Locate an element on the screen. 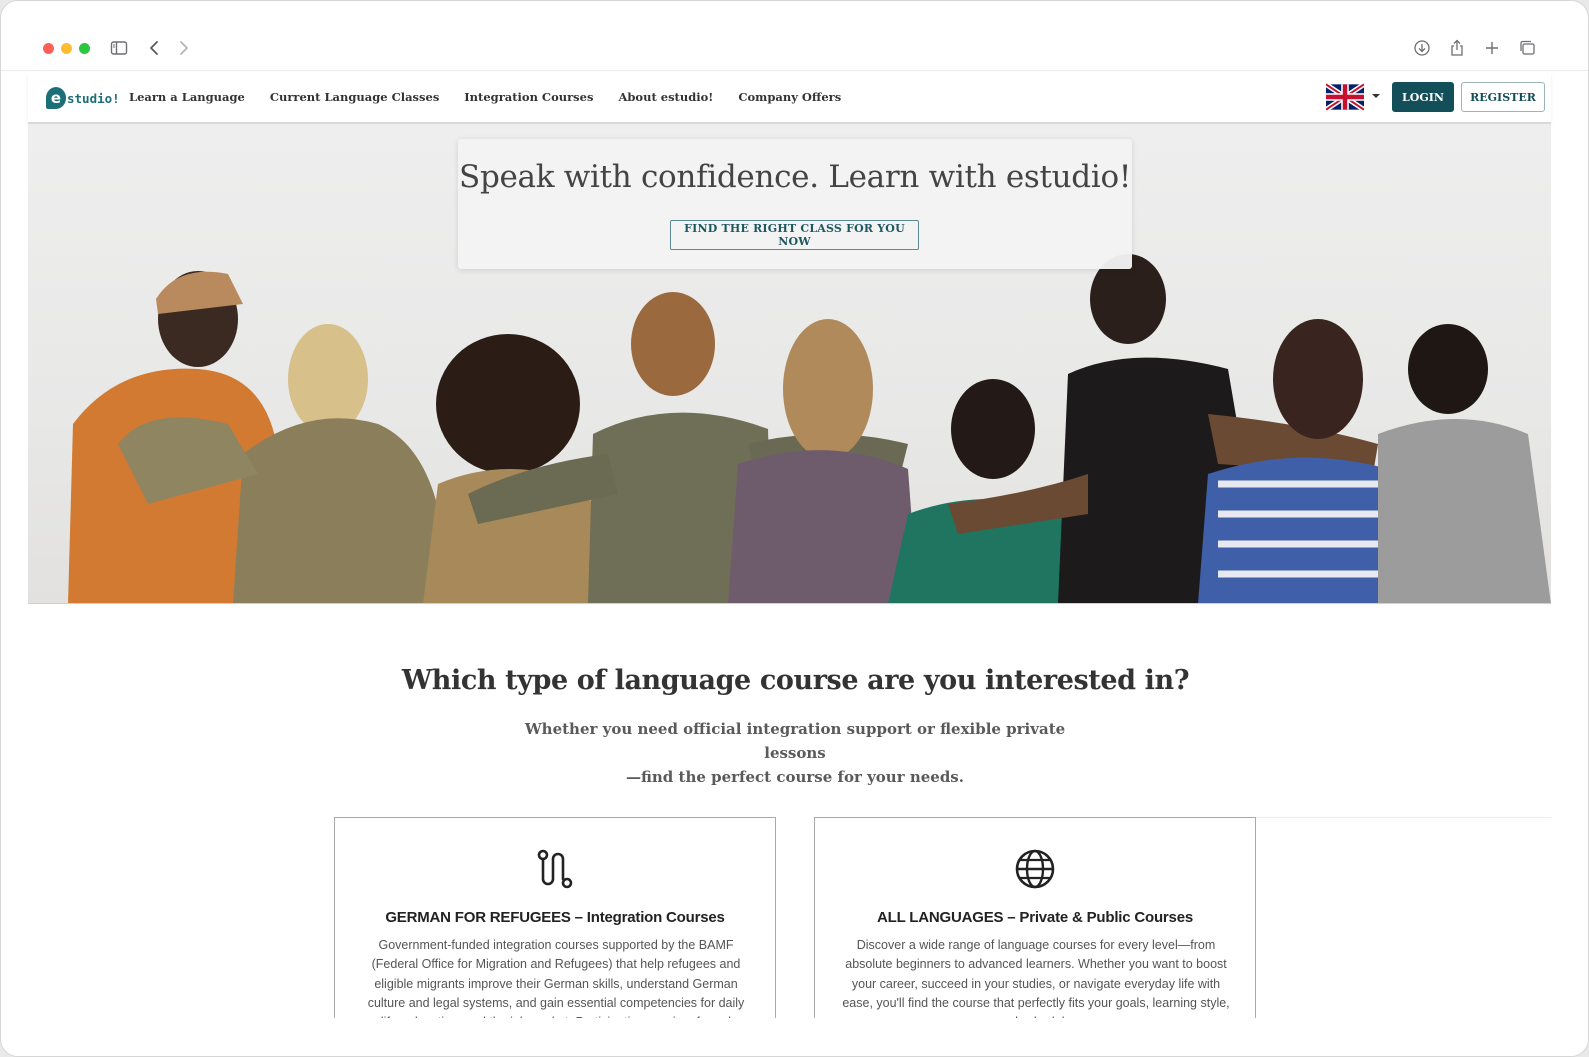 Image resolution: width=1589 pixels, height=1057 pixels. nav-integration-courses: Integration Courses is located at coordinates (528, 97).